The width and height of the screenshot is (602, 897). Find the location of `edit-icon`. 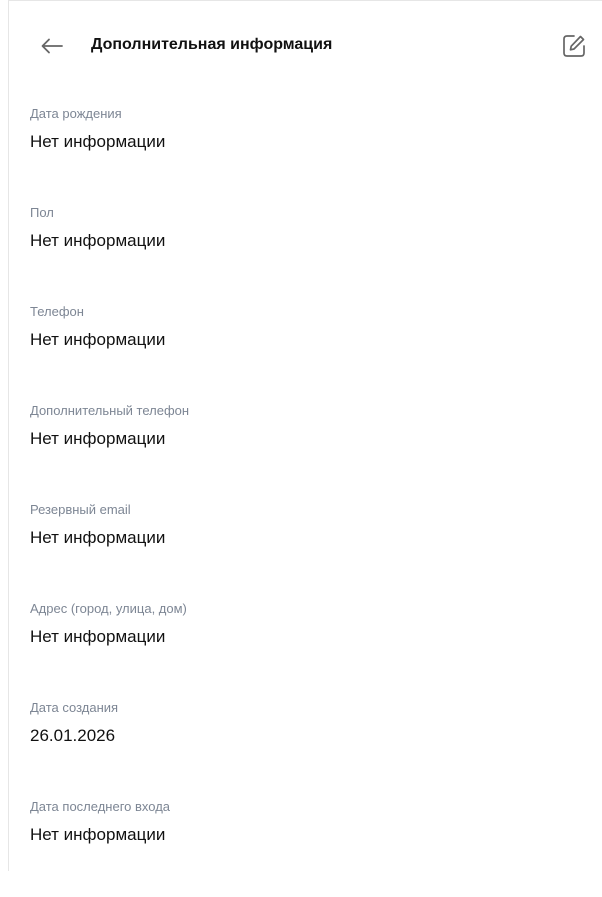

edit-icon is located at coordinates (574, 46).